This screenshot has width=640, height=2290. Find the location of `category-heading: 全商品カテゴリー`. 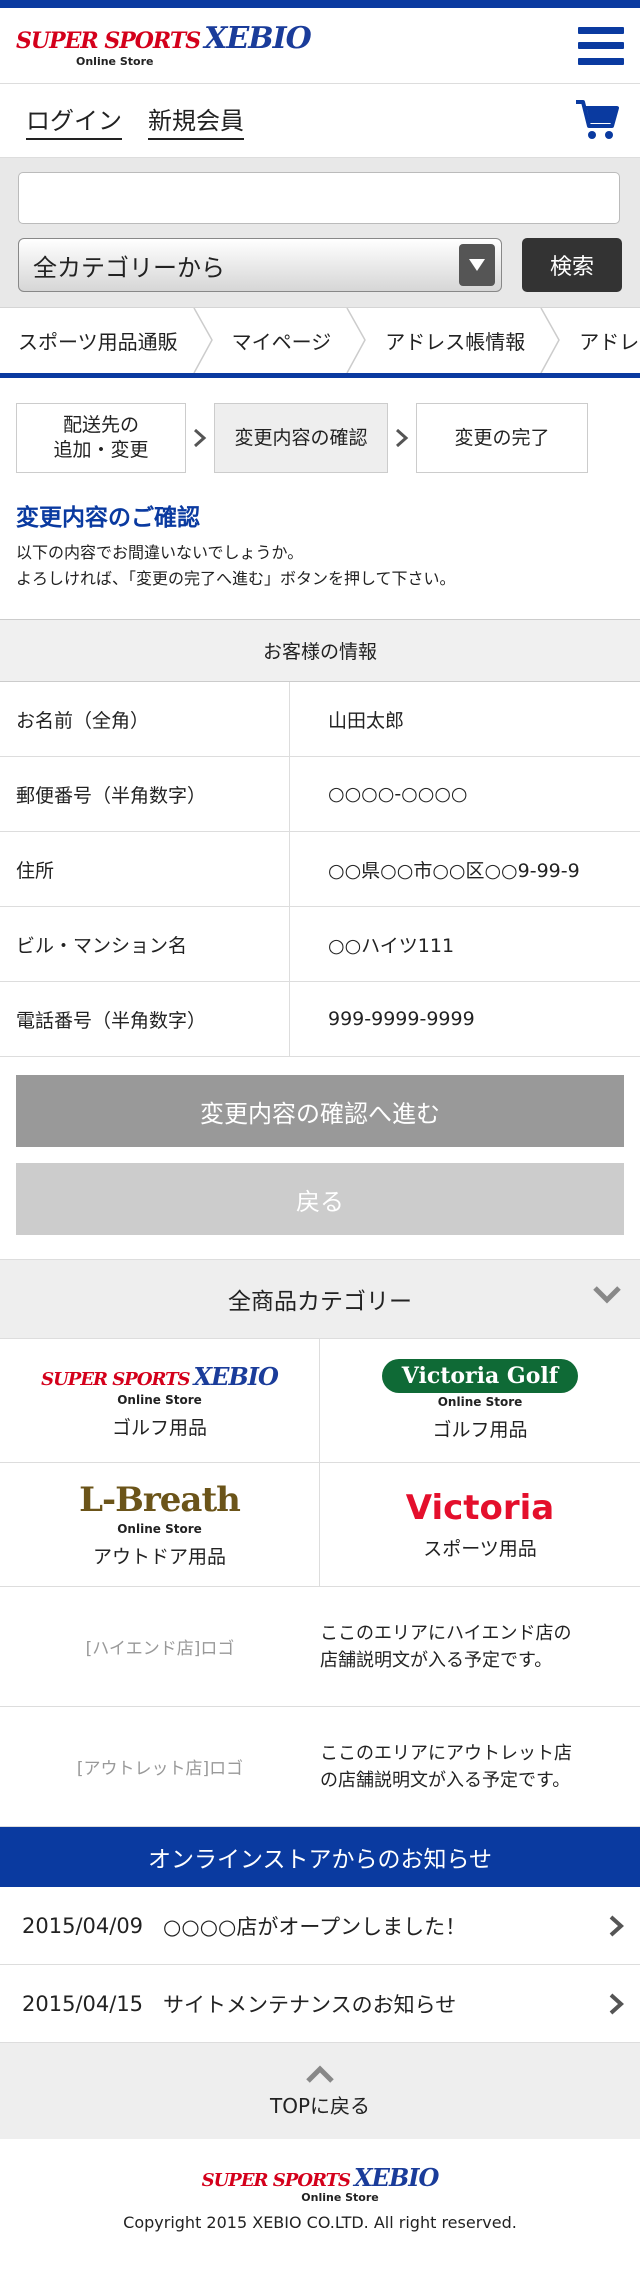

category-heading: 全商品カテゴリー is located at coordinates (320, 1302).